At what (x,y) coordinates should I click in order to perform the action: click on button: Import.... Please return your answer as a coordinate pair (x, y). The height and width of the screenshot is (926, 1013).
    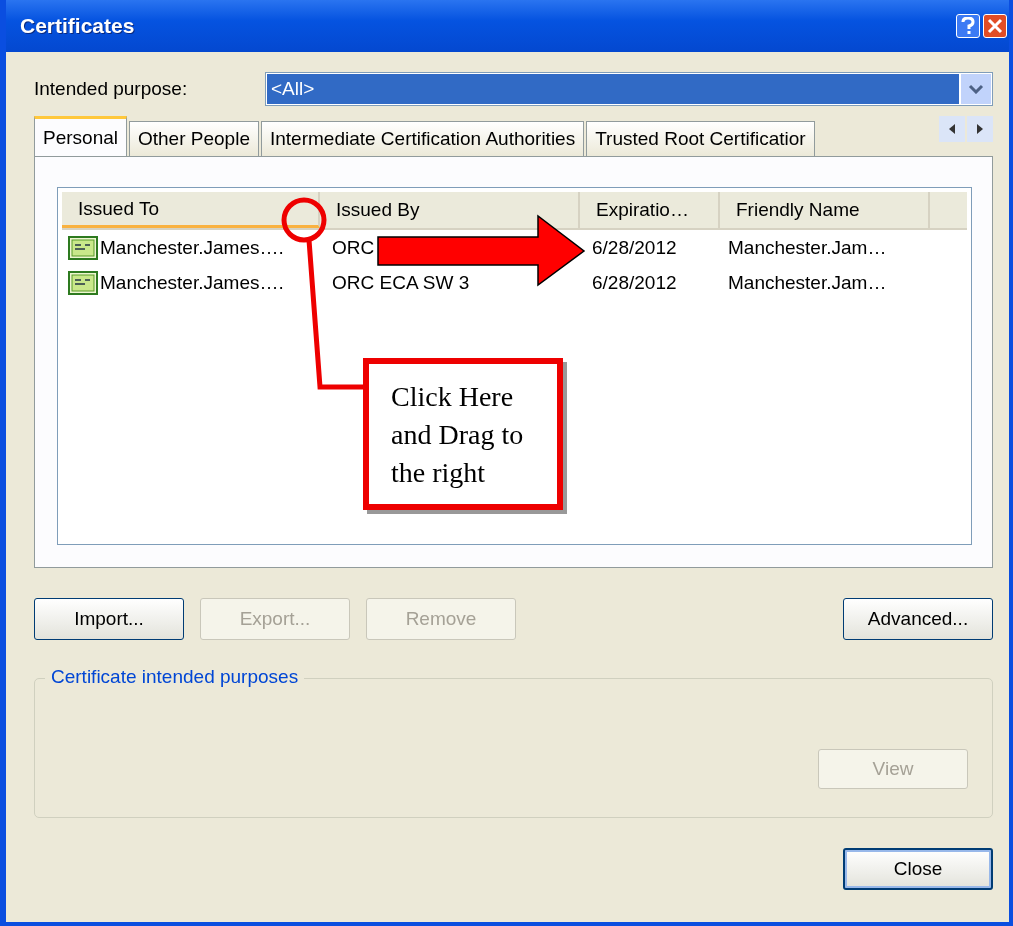
    Looking at the image, I should click on (109, 619).